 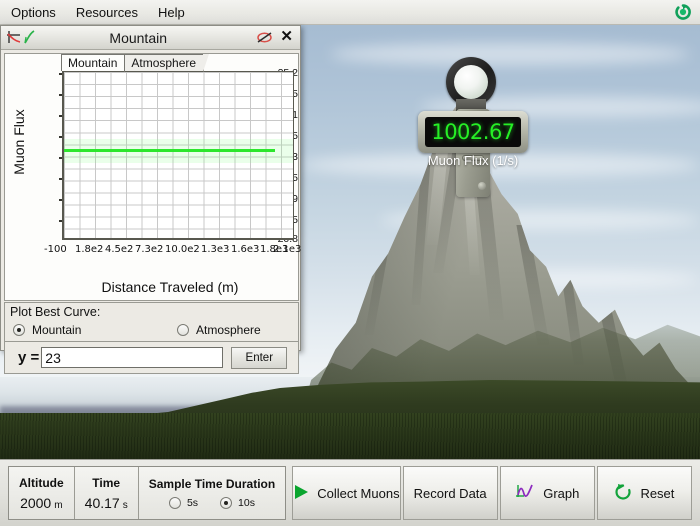 I want to click on x-tick-label: 1.3e3, so click(x=215, y=249).